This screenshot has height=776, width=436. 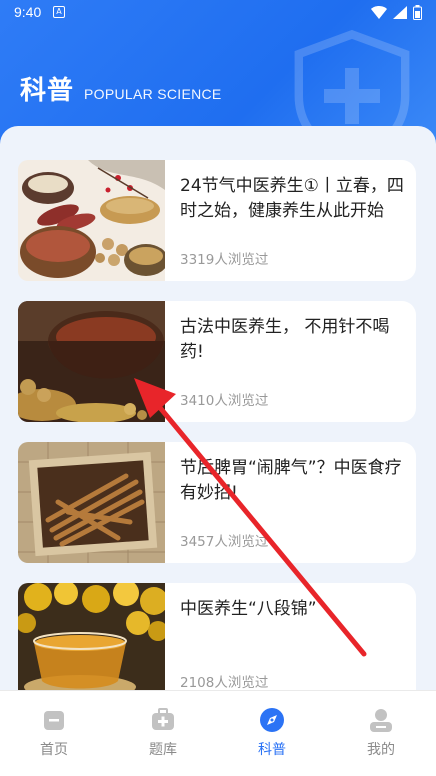 What do you see at coordinates (59, 12) in the screenshot?
I see `notification-badge-icon: A` at bounding box center [59, 12].